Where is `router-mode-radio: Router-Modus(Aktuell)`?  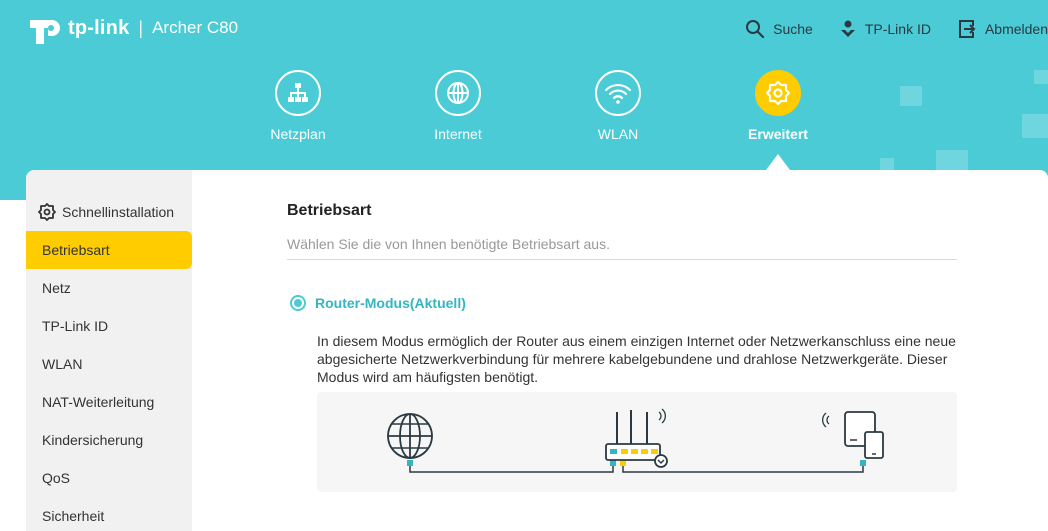 router-mode-radio: Router-Modus(Aktuell) is located at coordinates (378, 303).